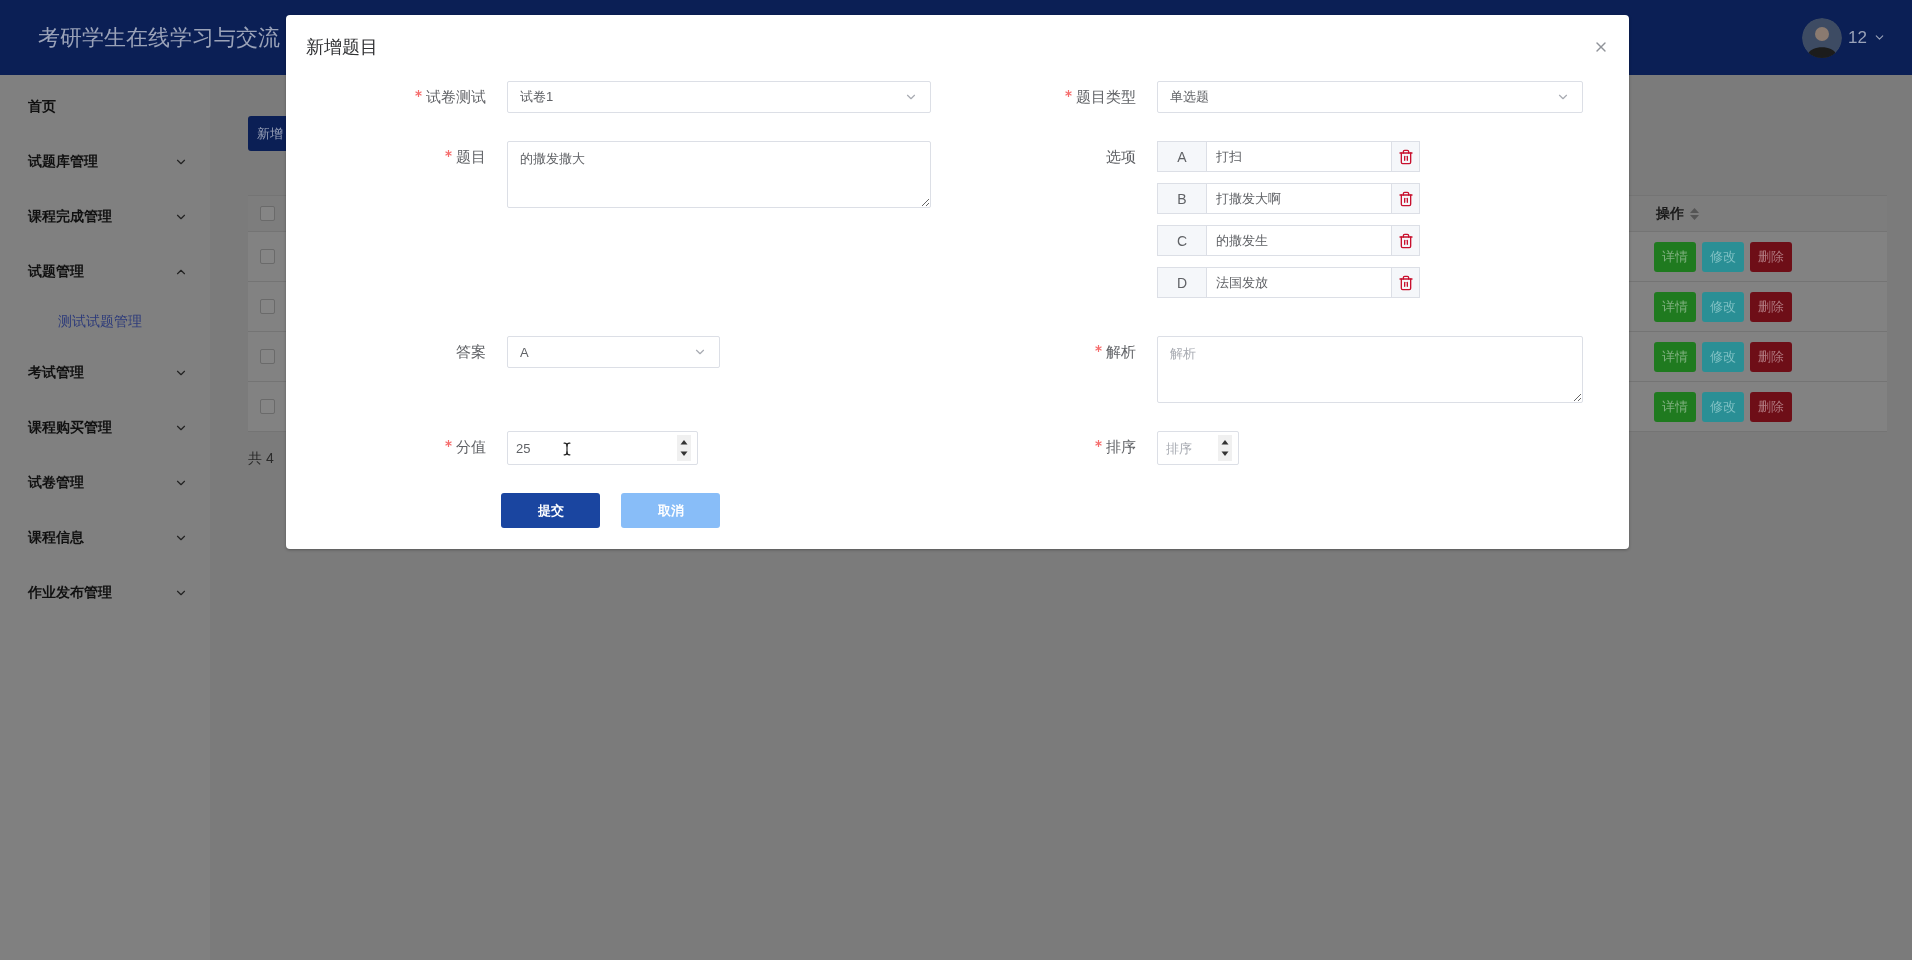  I want to click on option-letter: C, so click(1182, 240).